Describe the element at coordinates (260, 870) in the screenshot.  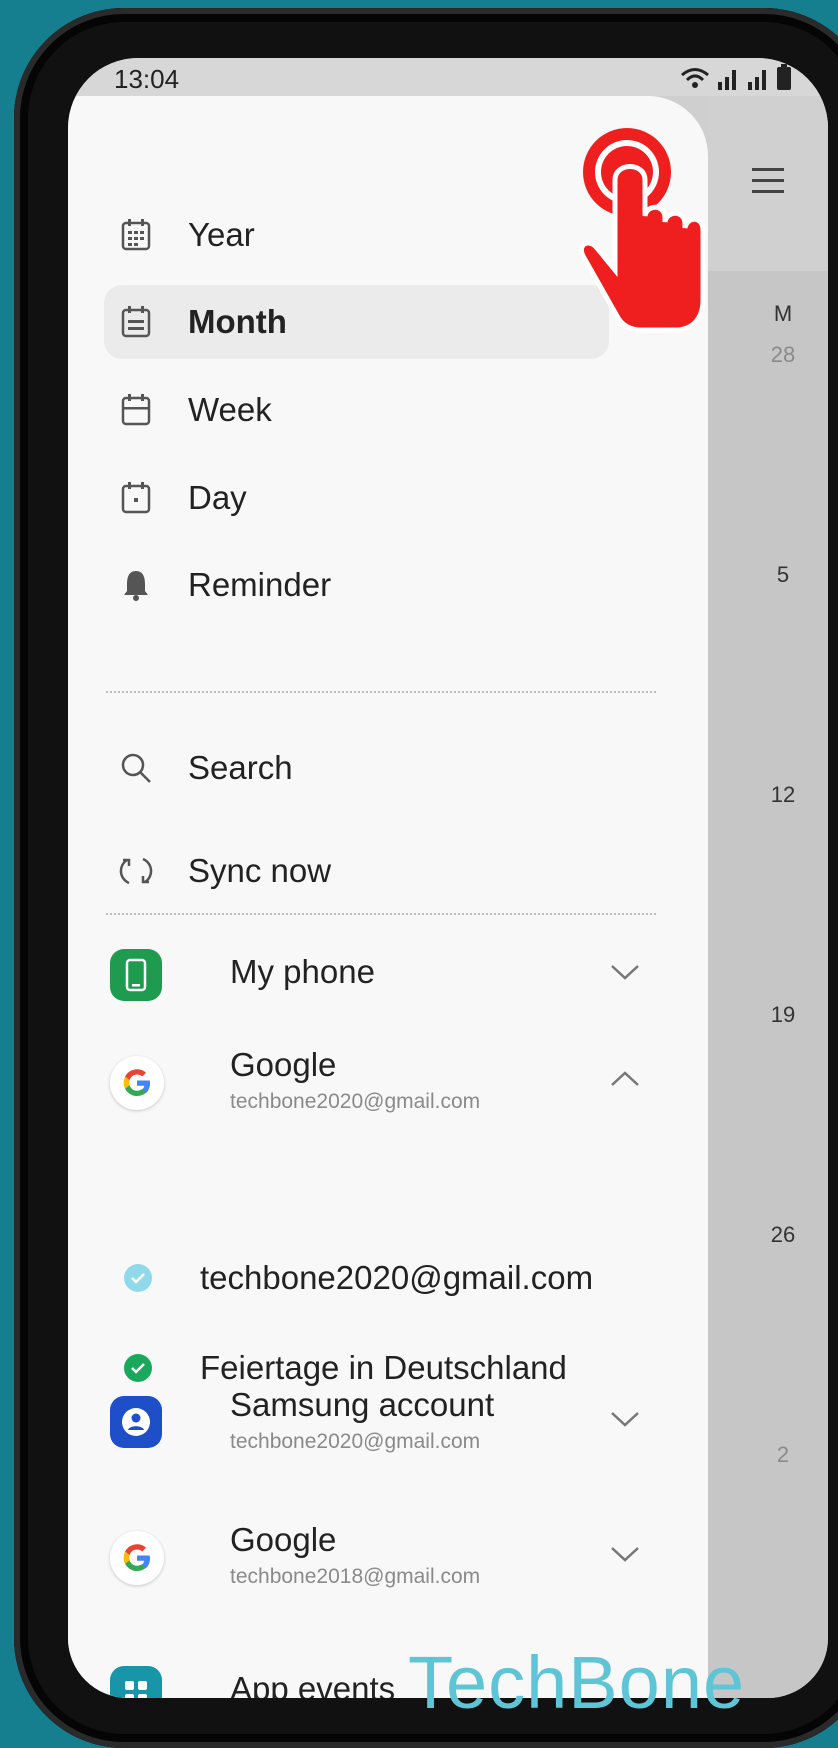
I see `nav-item-label: Sync now` at that location.